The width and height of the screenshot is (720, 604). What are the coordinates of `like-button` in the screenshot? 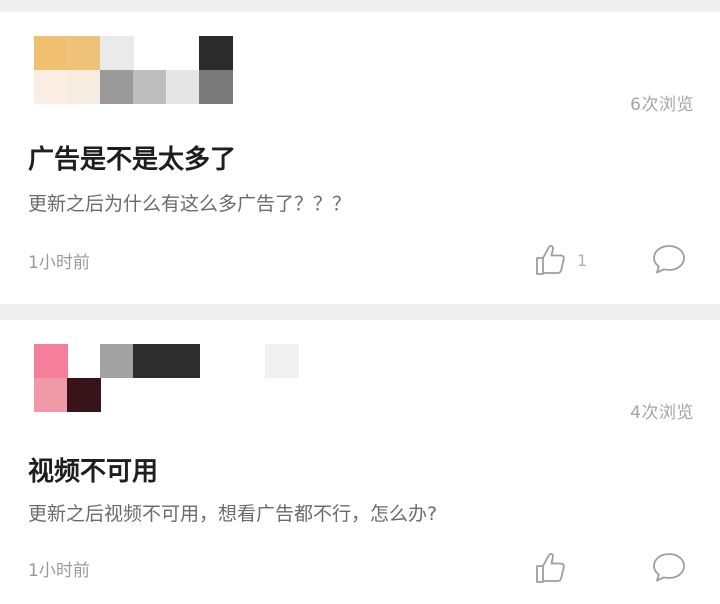 It's located at (565, 568).